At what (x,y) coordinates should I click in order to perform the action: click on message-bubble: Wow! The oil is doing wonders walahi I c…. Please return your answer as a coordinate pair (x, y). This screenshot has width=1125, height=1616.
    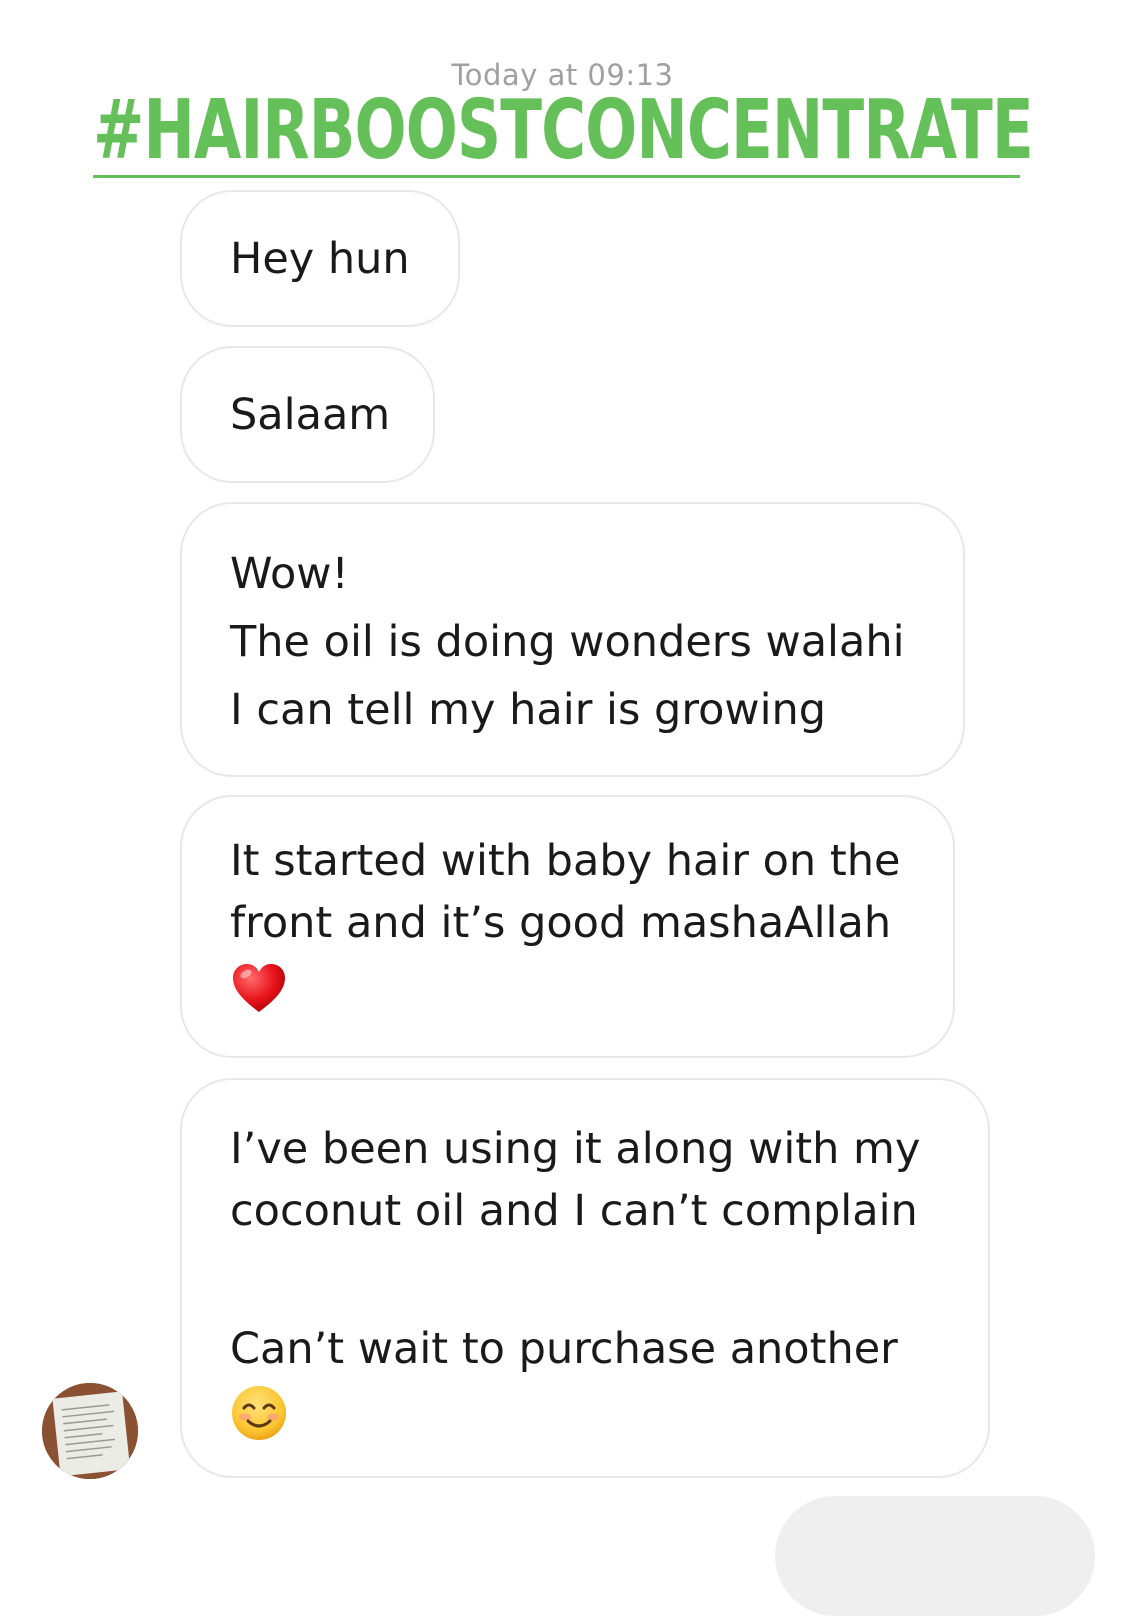
    Looking at the image, I should click on (572, 639).